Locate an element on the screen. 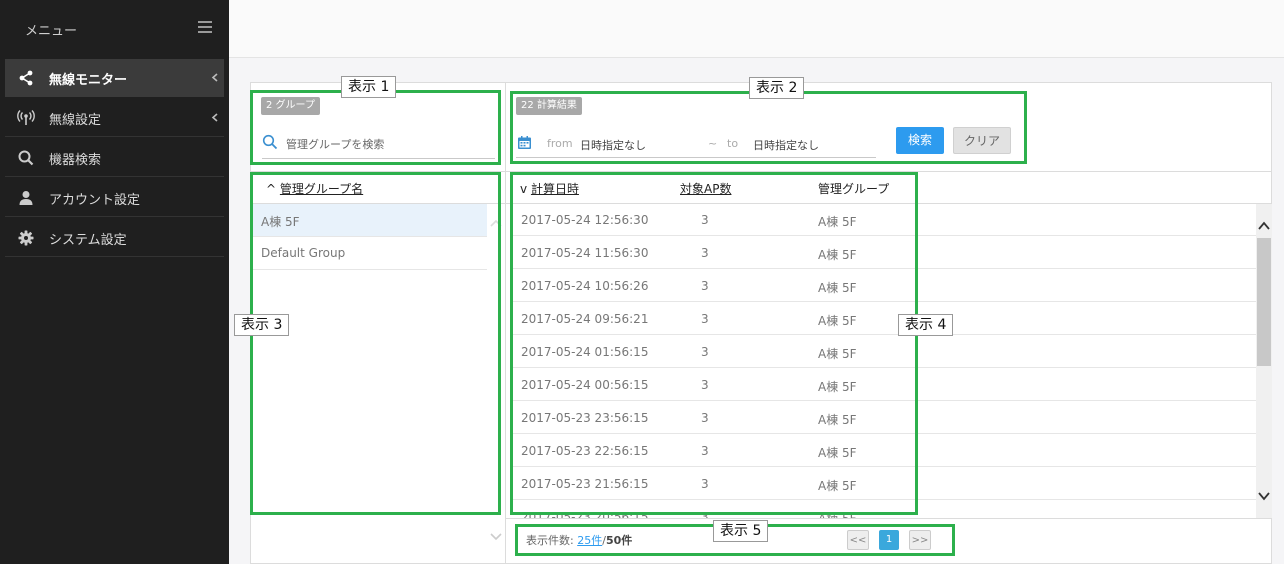  footer-divider is located at coordinates (888, 518).